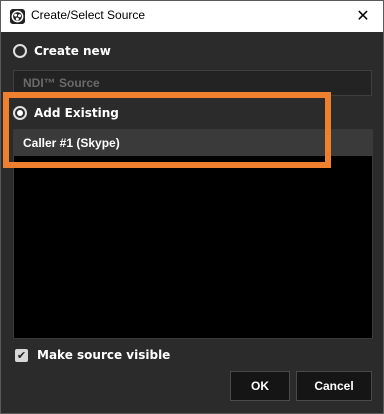  I want to click on create-new-label: Create new, so click(72, 51).